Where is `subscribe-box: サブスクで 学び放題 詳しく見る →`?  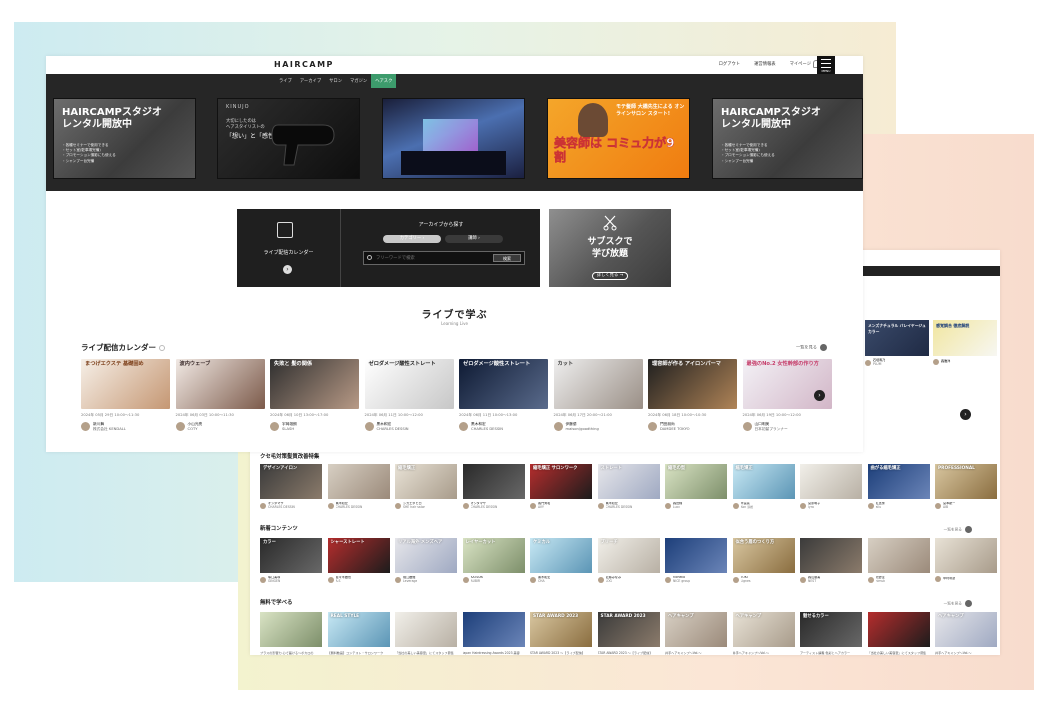
subscribe-box: サブスクで 学び放題 詳しく見る → is located at coordinates (610, 248).